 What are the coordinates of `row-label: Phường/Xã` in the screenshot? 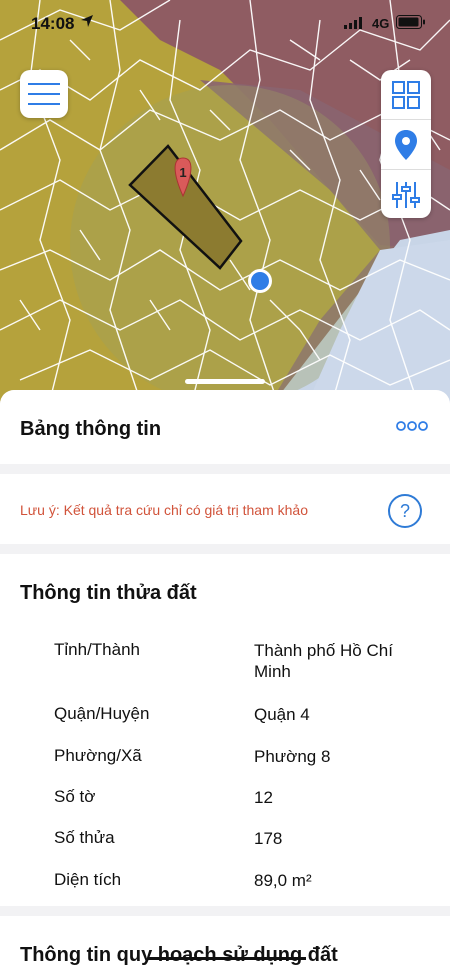 It's located at (98, 755).